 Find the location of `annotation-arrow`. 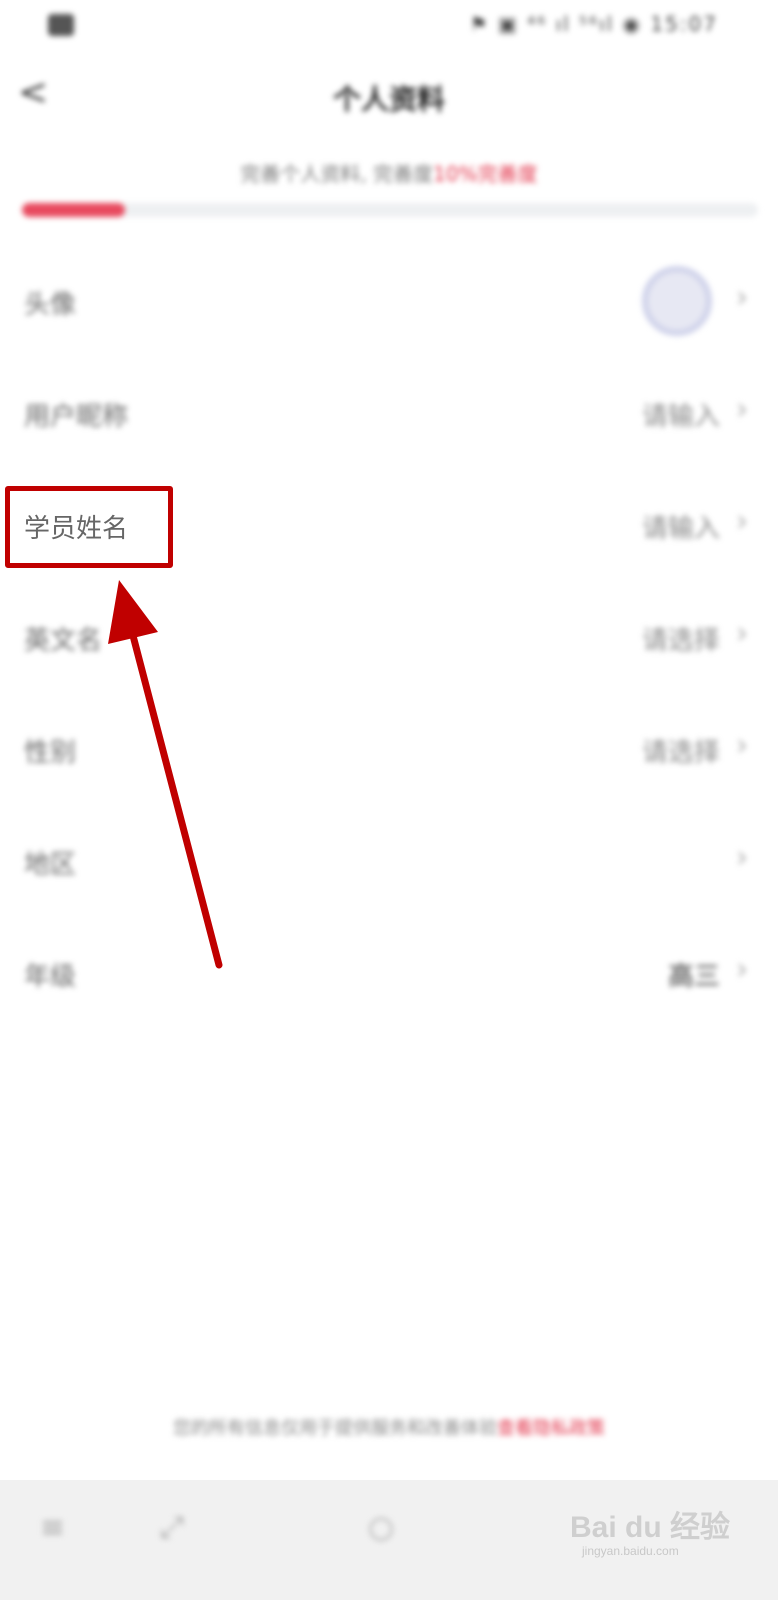

annotation-arrow is located at coordinates (165, 774).